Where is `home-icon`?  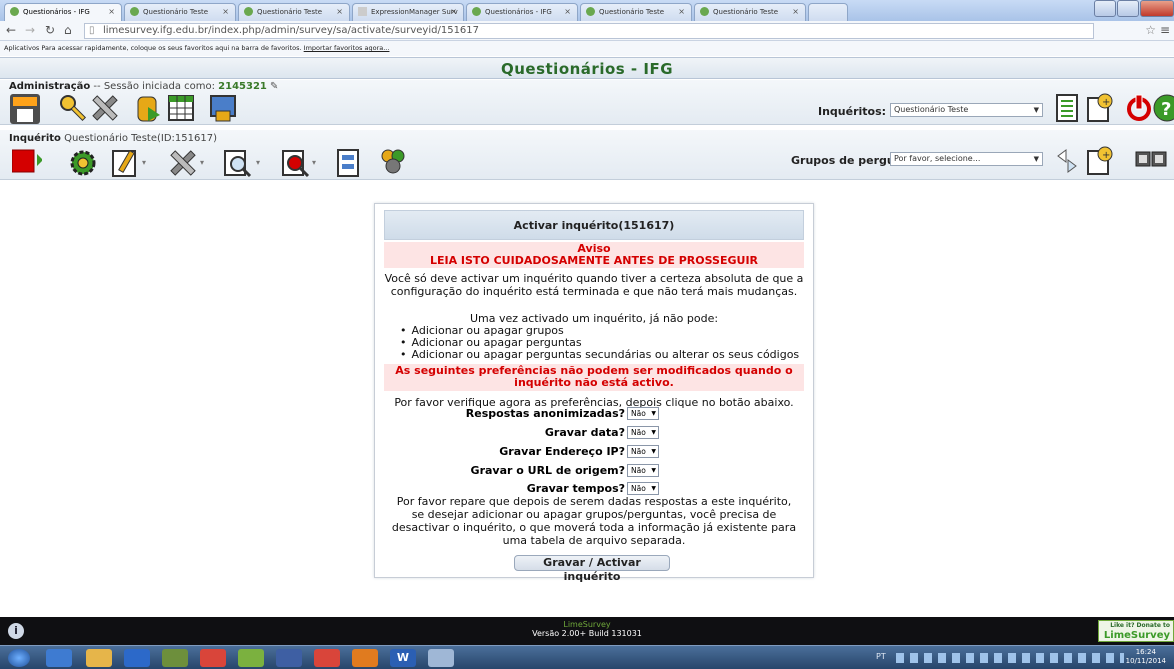 home-icon is located at coordinates (25, 109).